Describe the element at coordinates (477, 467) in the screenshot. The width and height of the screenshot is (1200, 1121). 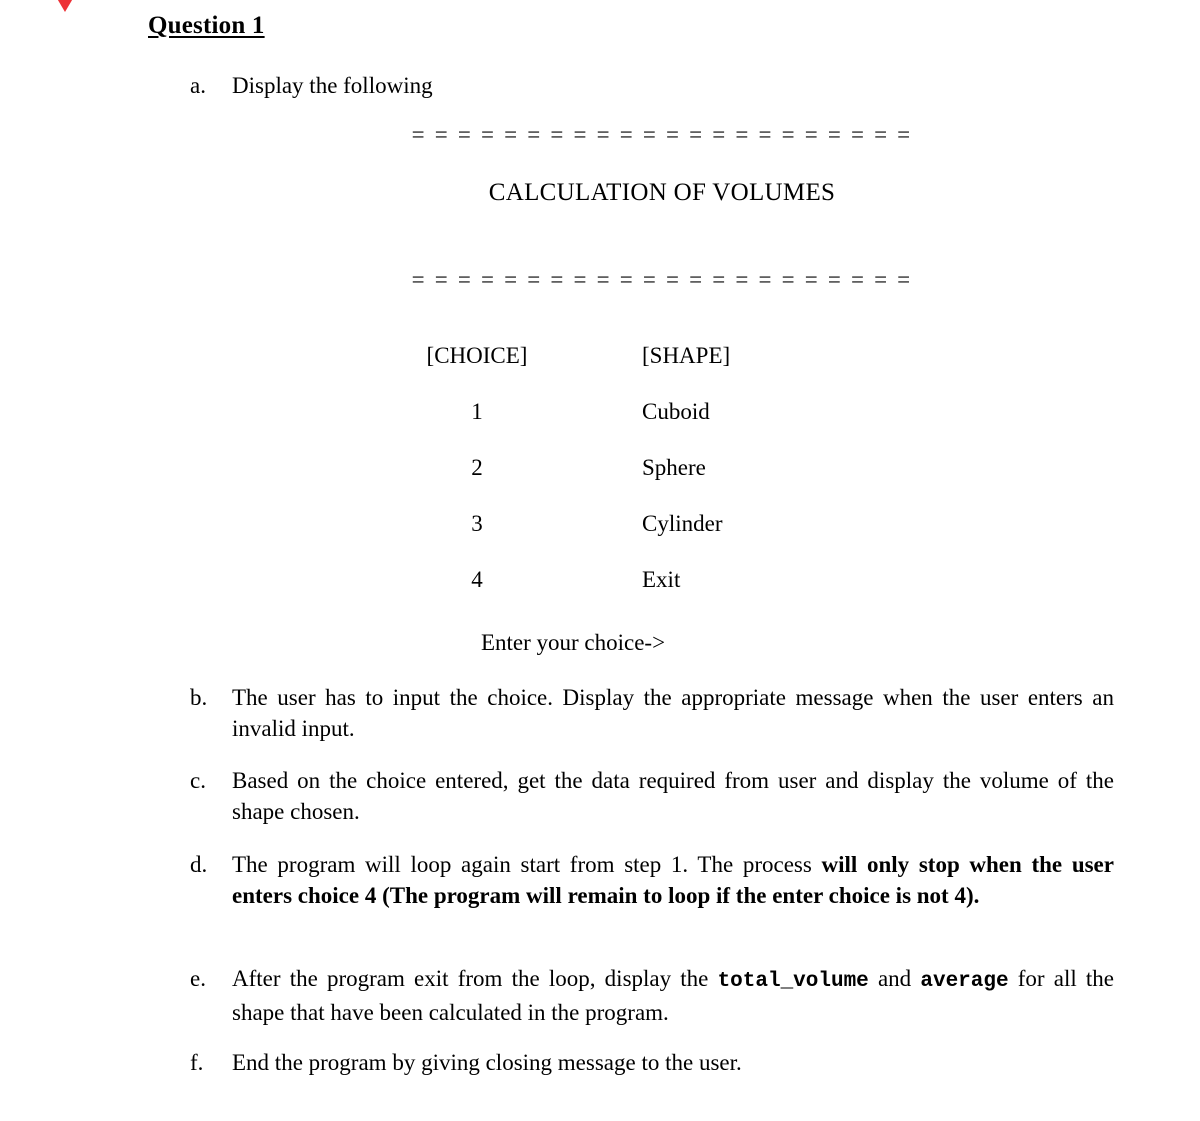
I see `cell-choice: 2` at that location.